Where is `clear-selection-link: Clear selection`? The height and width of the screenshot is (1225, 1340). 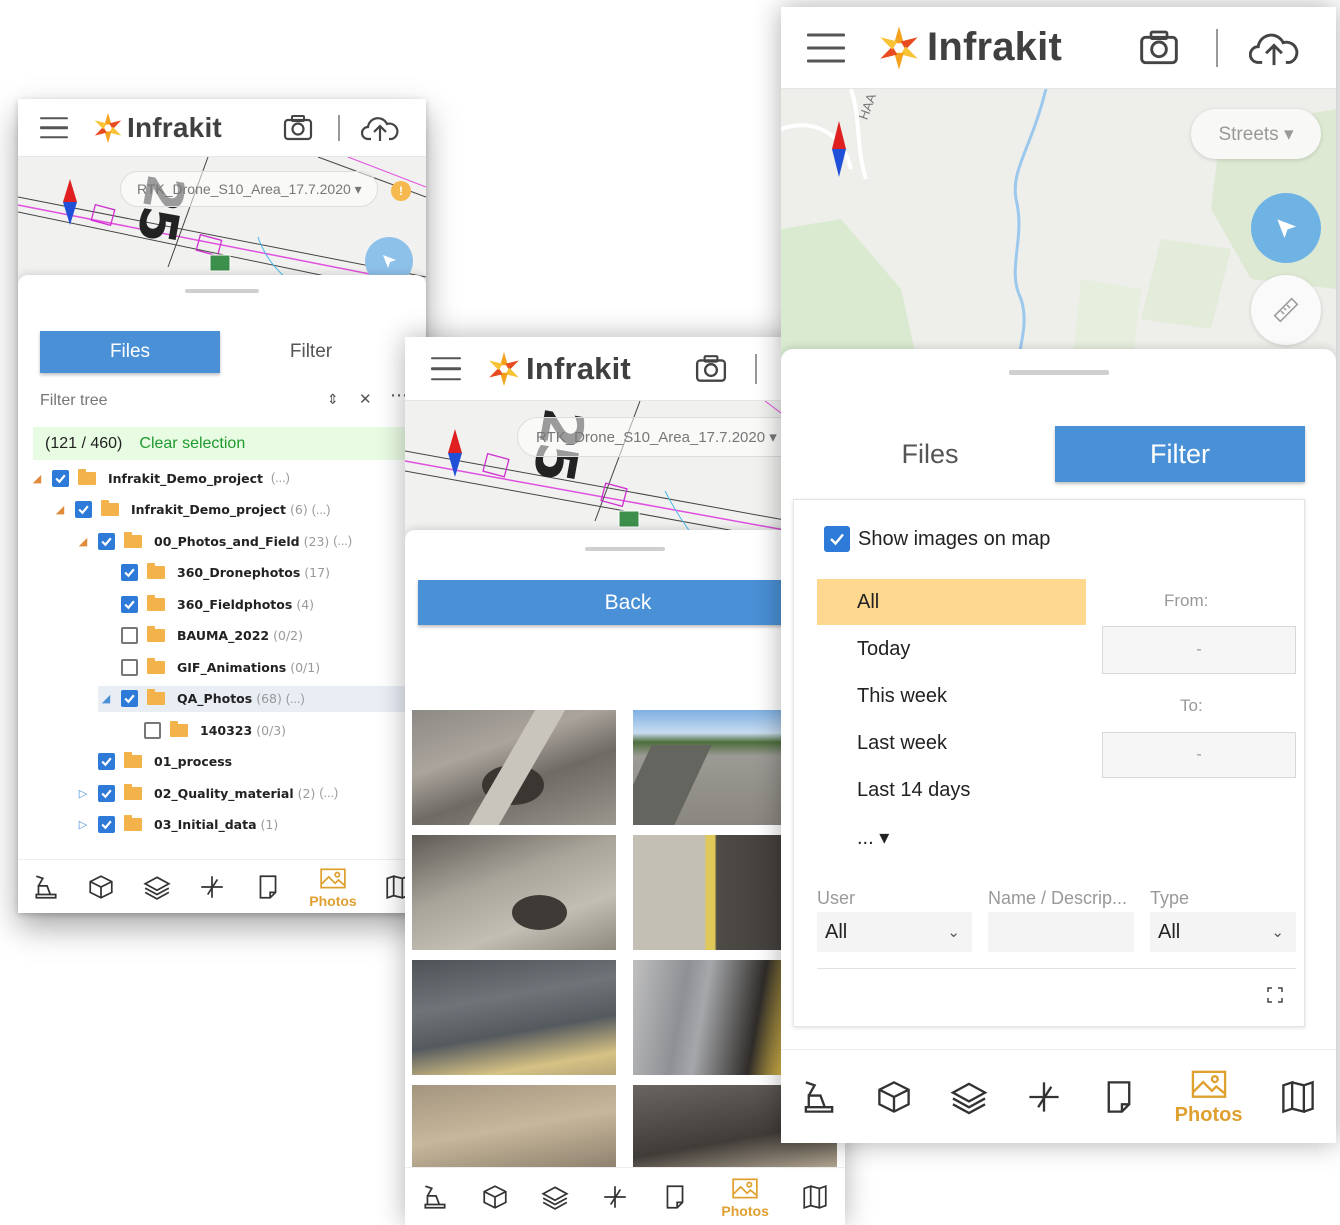
clear-selection-link: Clear selection is located at coordinates (192, 444).